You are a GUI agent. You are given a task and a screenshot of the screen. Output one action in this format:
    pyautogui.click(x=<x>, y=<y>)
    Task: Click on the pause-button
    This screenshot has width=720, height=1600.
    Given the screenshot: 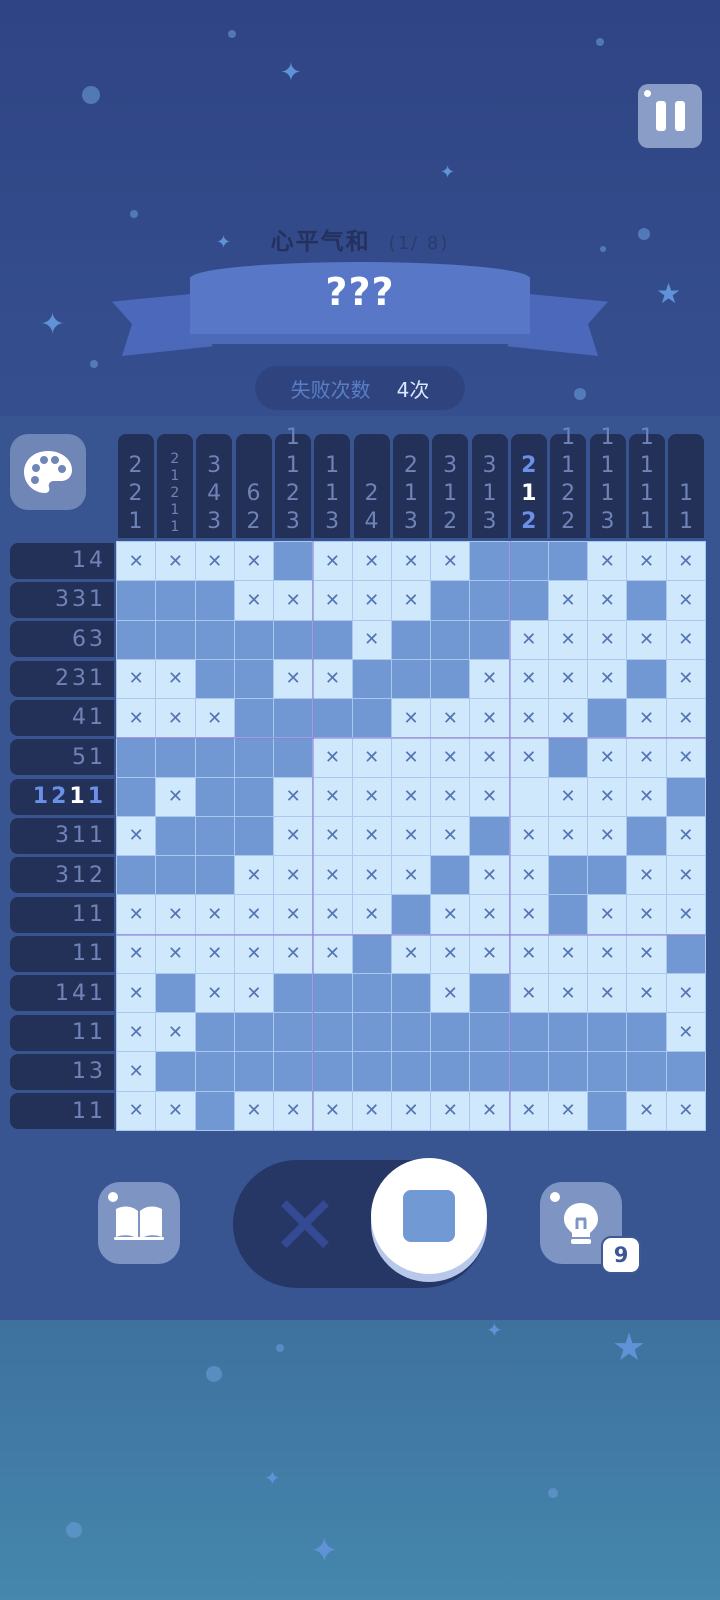 What is the action you would take?
    pyautogui.click(x=670, y=116)
    